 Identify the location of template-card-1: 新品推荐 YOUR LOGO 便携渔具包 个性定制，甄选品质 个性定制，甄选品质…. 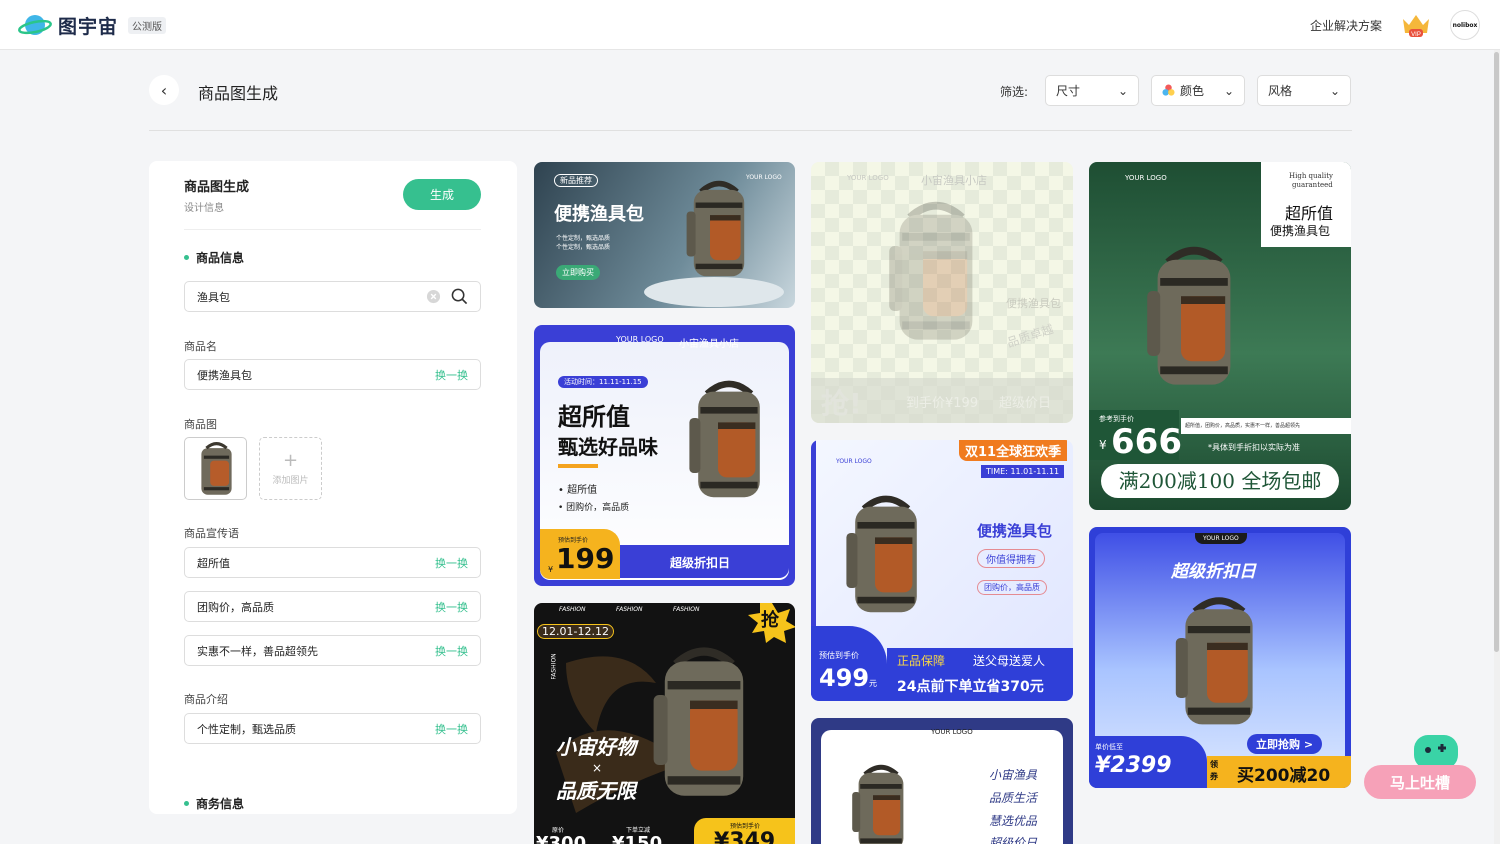
(664, 235).